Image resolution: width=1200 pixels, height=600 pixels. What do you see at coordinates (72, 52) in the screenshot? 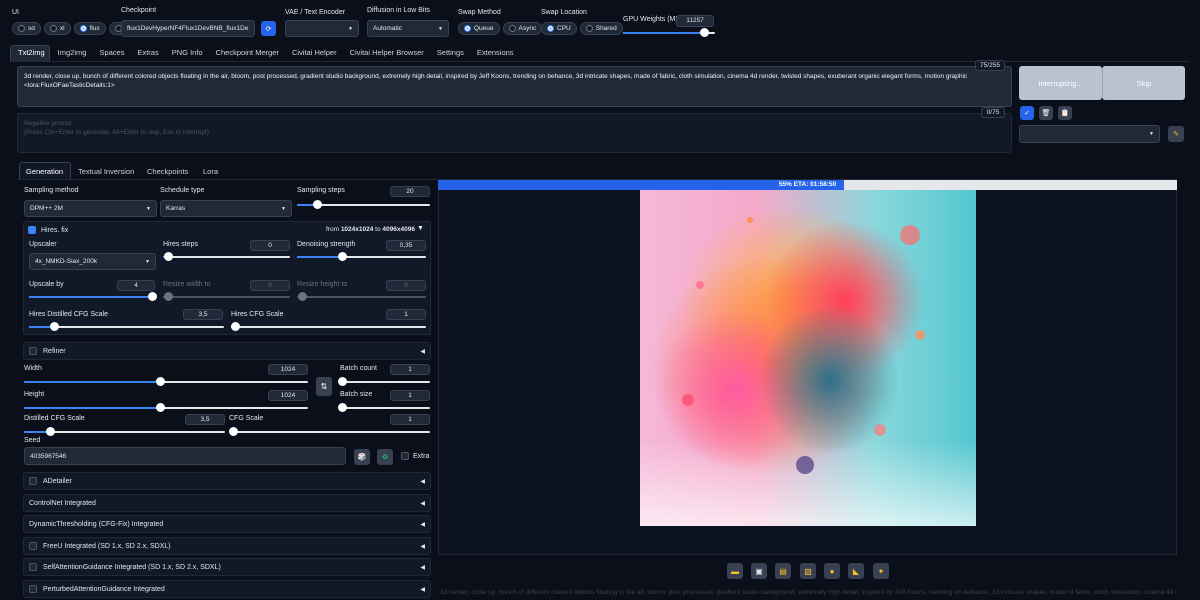
I see `tab-img2img: Img2img` at bounding box center [72, 52].